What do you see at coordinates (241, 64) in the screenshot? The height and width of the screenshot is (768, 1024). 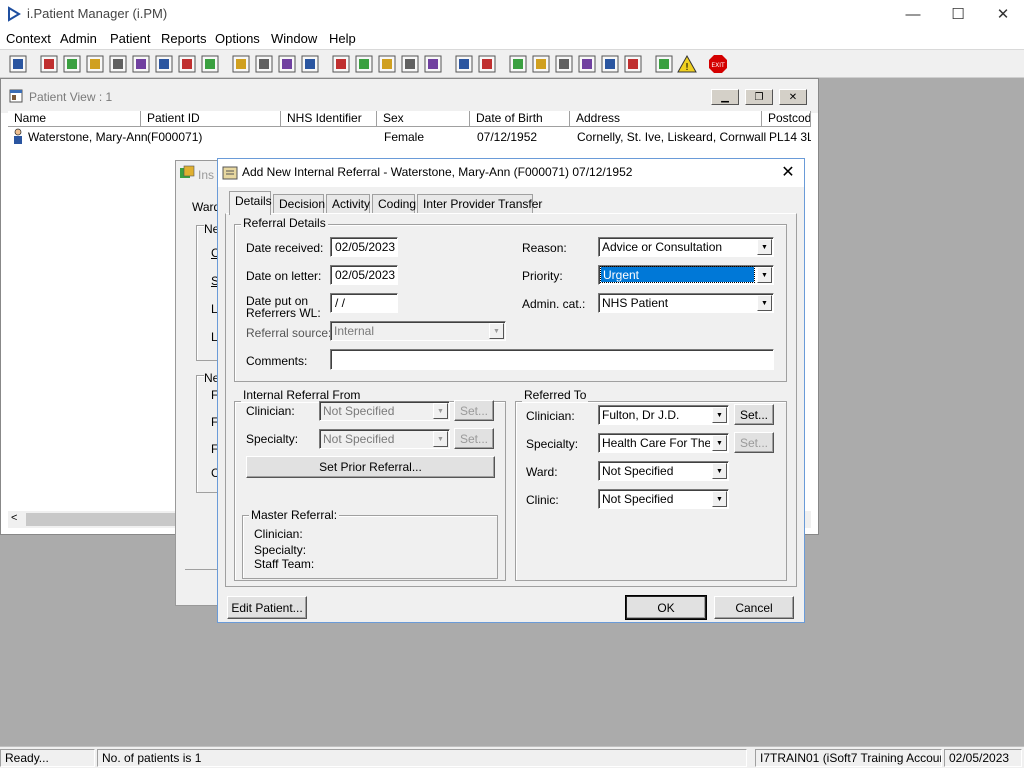 I see `bed-icon` at bounding box center [241, 64].